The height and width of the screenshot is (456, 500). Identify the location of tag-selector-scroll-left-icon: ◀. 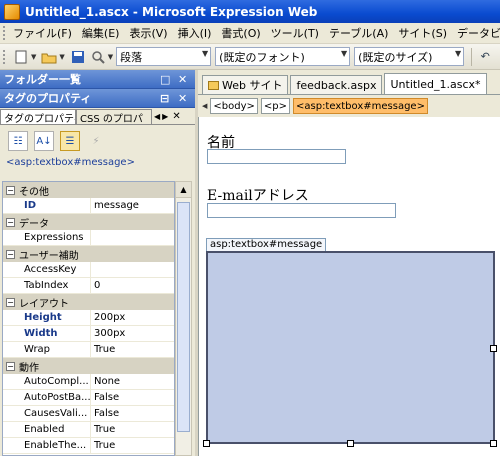
(204, 106).